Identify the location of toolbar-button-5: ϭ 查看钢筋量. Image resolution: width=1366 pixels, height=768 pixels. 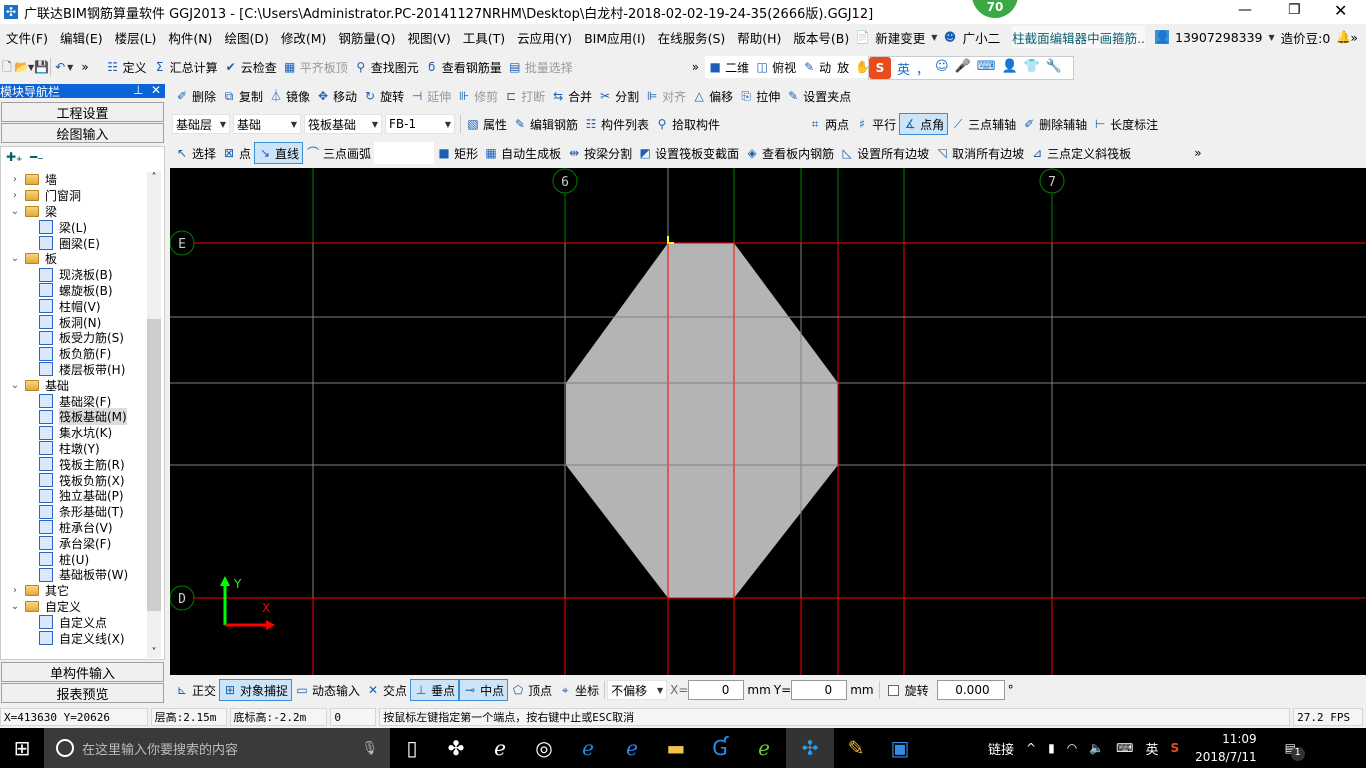
(463, 67).